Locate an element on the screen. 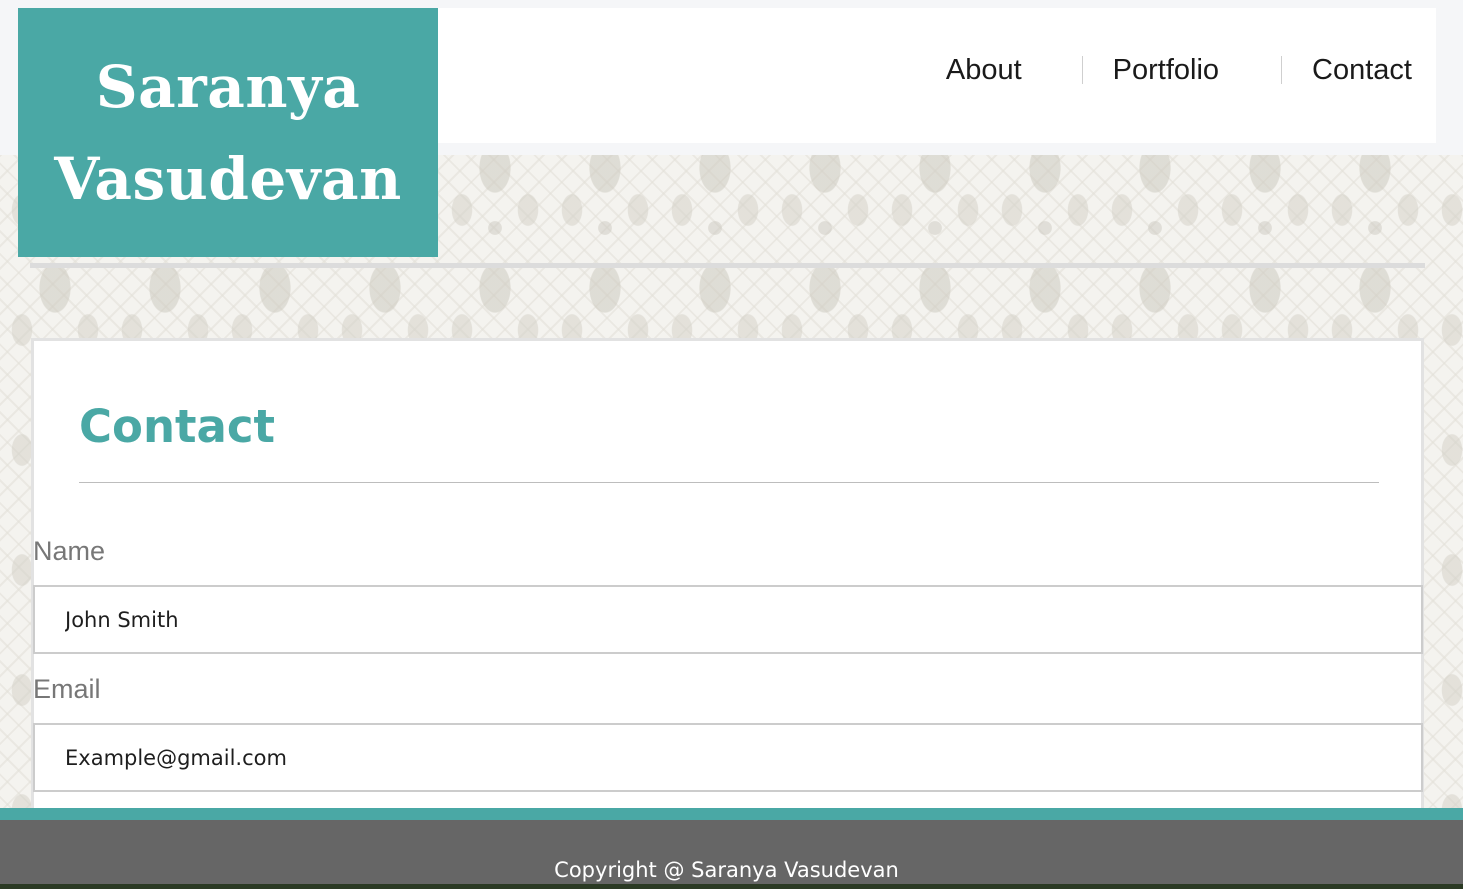 The height and width of the screenshot is (889, 1463). name-label: Name is located at coordinates (69, 551).